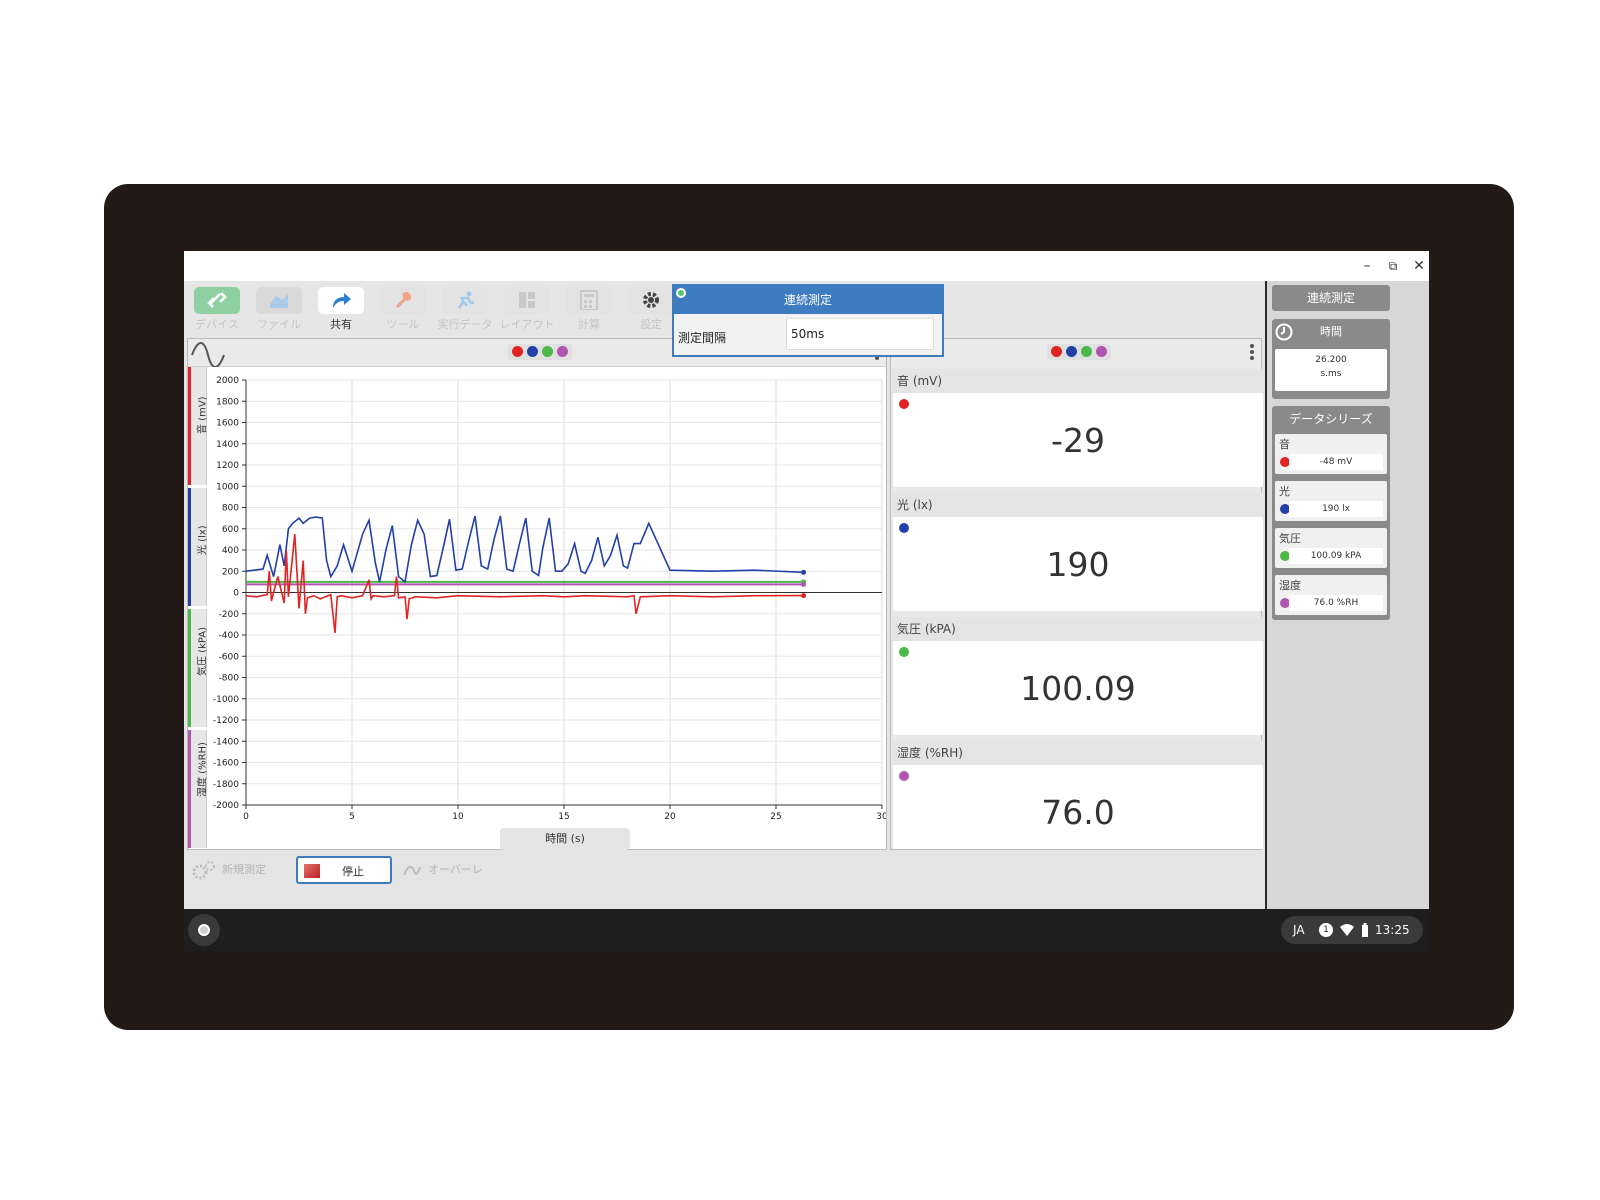 The width and height of the screenshot is (1600, 1200). Describe the element at coordinates (1252, 353) in the screenshot. I see `metrics-menu-icon` at that location.